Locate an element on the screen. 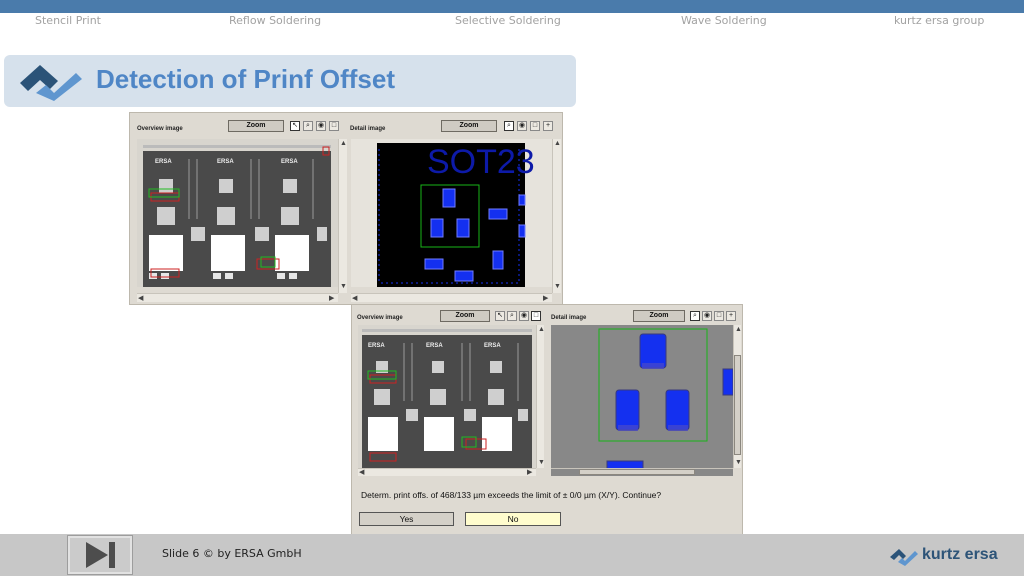 Image resolution: width=1024 pixels, height=576 pixels. nav-item-stencil-print: Stencil Print is located at coordinates (68, 20).